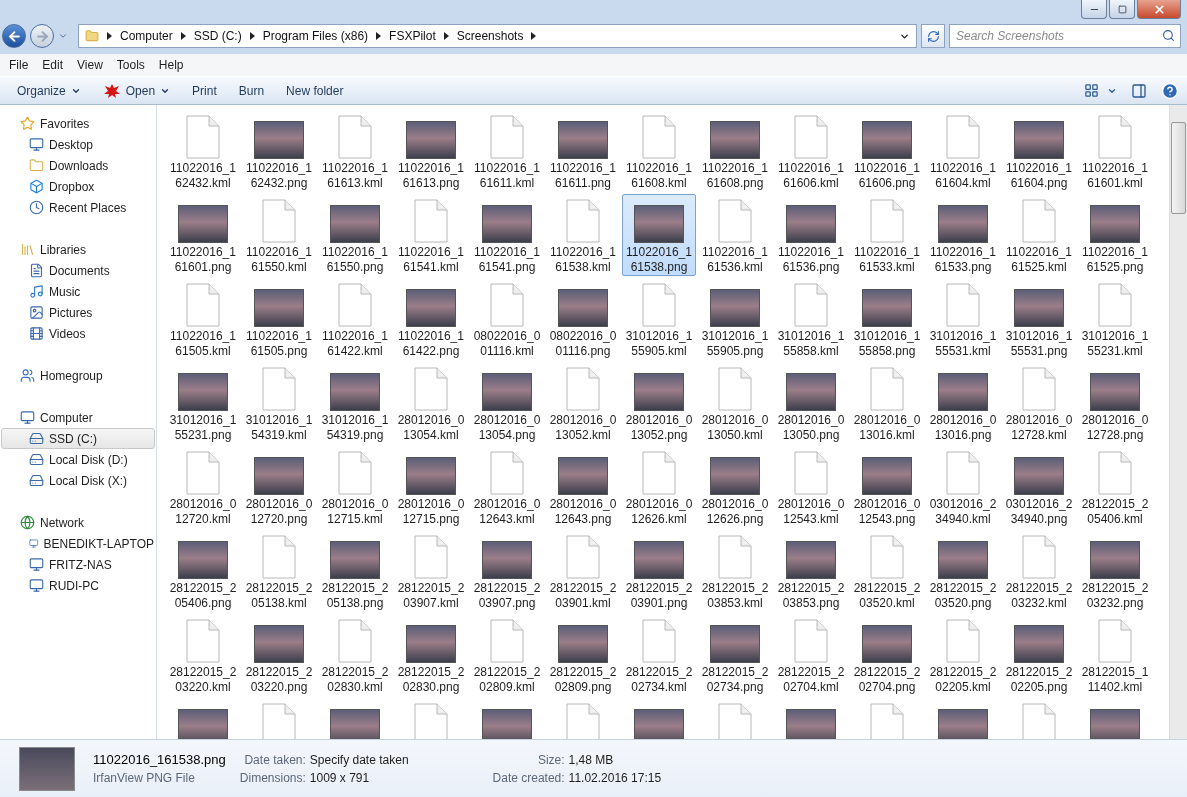 The width and height of the screenshot is (1187, 797). What do you see at coordinates (1139, 90) in the screenshot?
I see `preview-pane-button` at bounding box center [1139, 90].